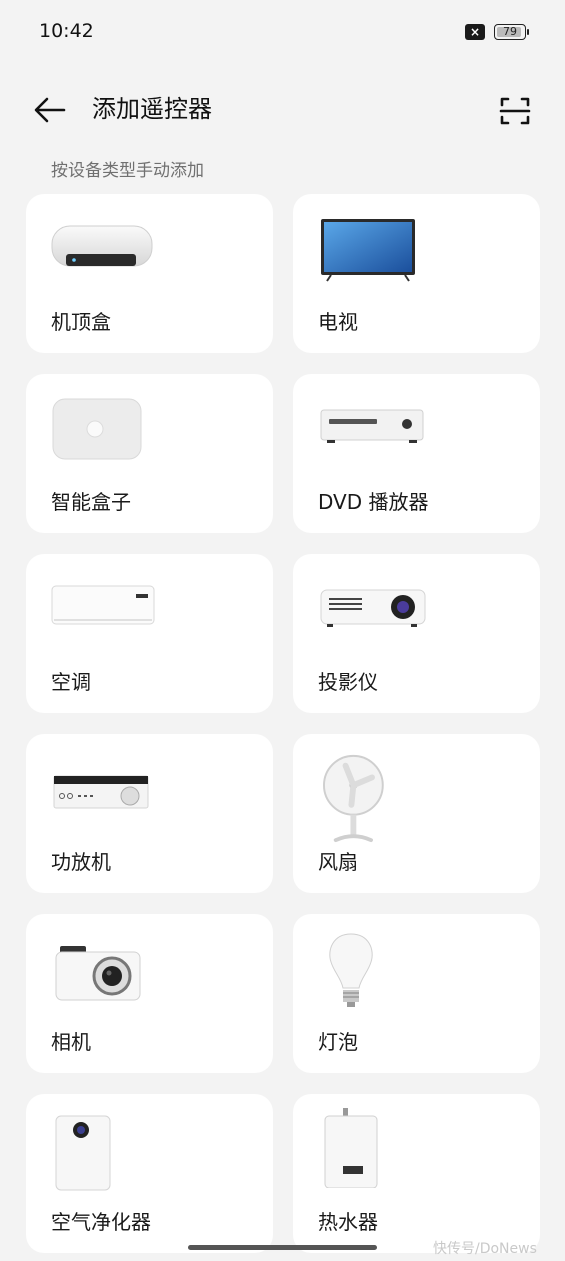 This screenshot has height=1261, width=565. I want to click on fan-icon, so click(353, 798).